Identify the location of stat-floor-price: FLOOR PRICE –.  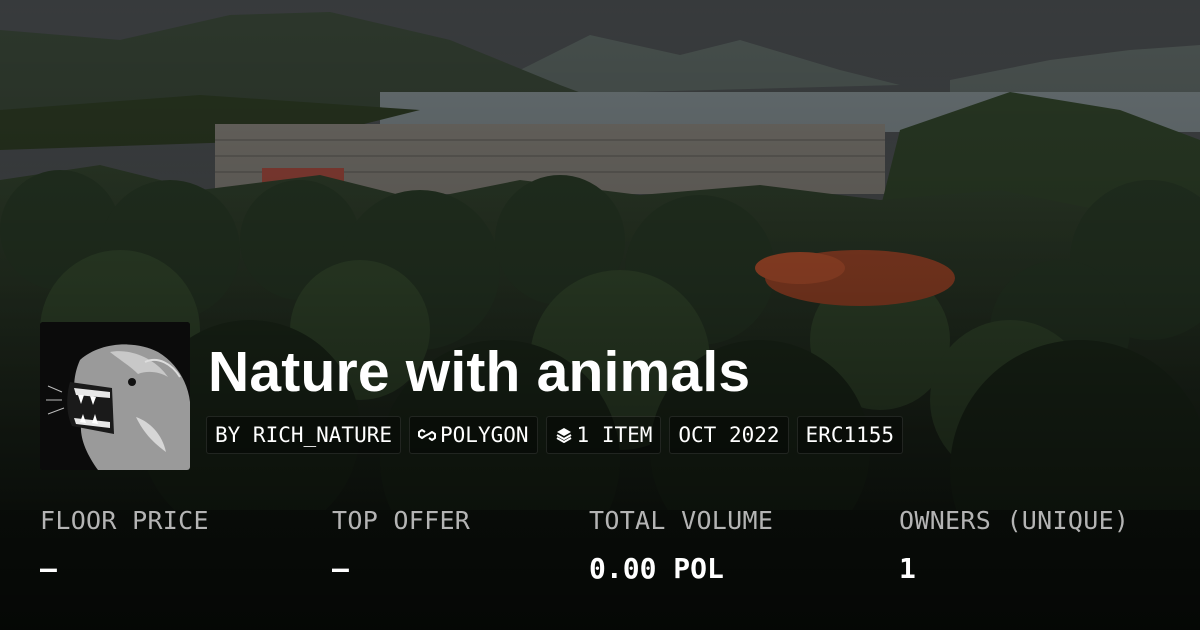
(124, 545).